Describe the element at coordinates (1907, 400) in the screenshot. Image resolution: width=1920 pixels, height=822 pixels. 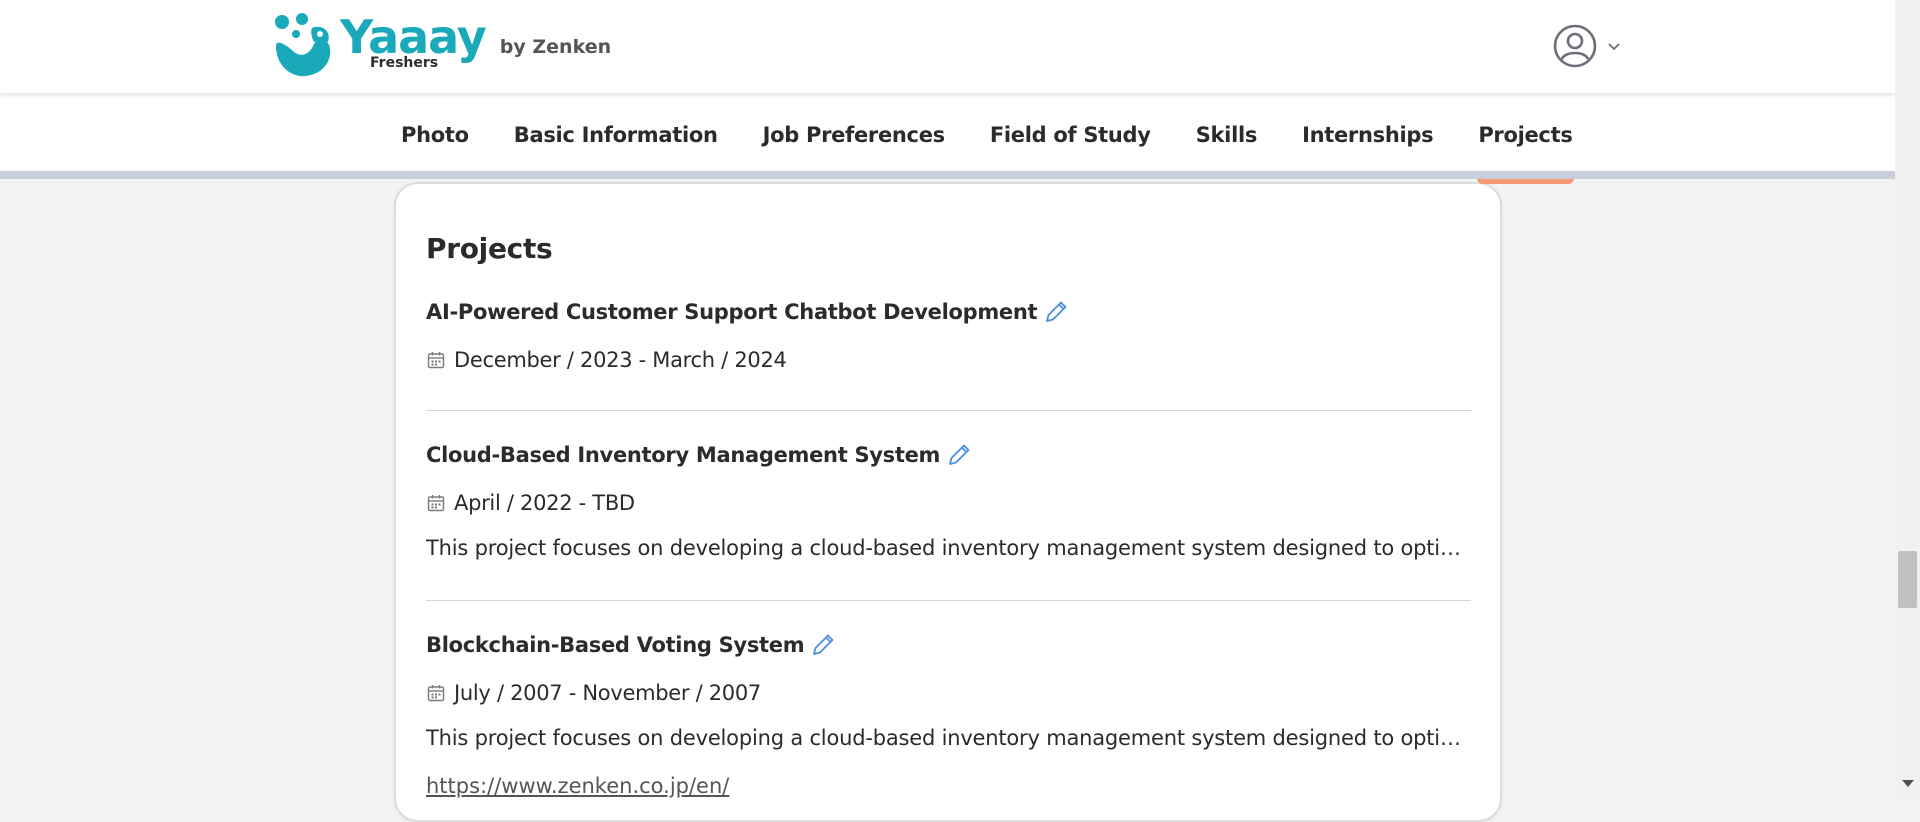
I see `page-scrollbar` at that location.